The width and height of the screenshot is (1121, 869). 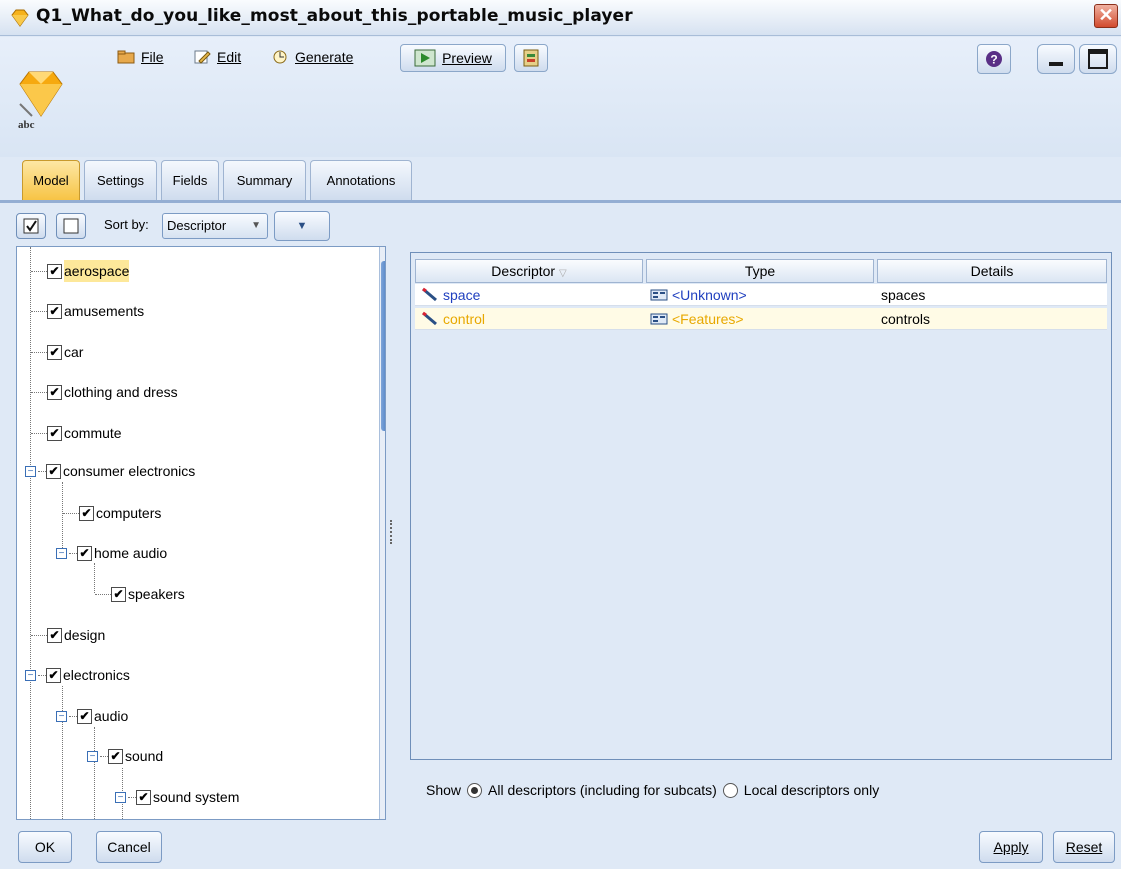 What do you see at coordinates (1098, 59) in the screenshot?
I see `maximize-button` at bounding box center [1098, 59].